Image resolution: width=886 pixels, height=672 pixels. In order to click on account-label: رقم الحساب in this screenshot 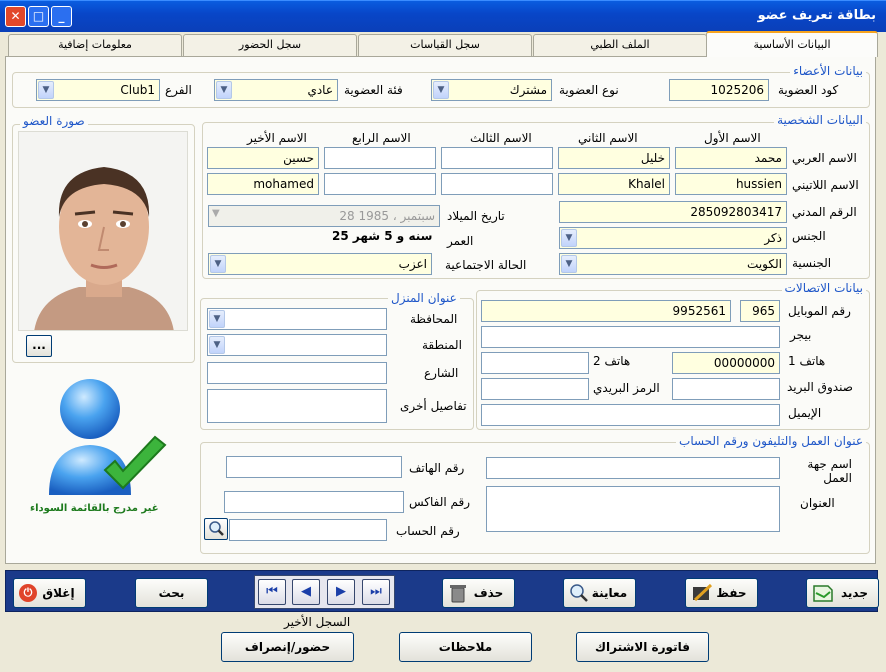, I will do `click(428, 531)`.